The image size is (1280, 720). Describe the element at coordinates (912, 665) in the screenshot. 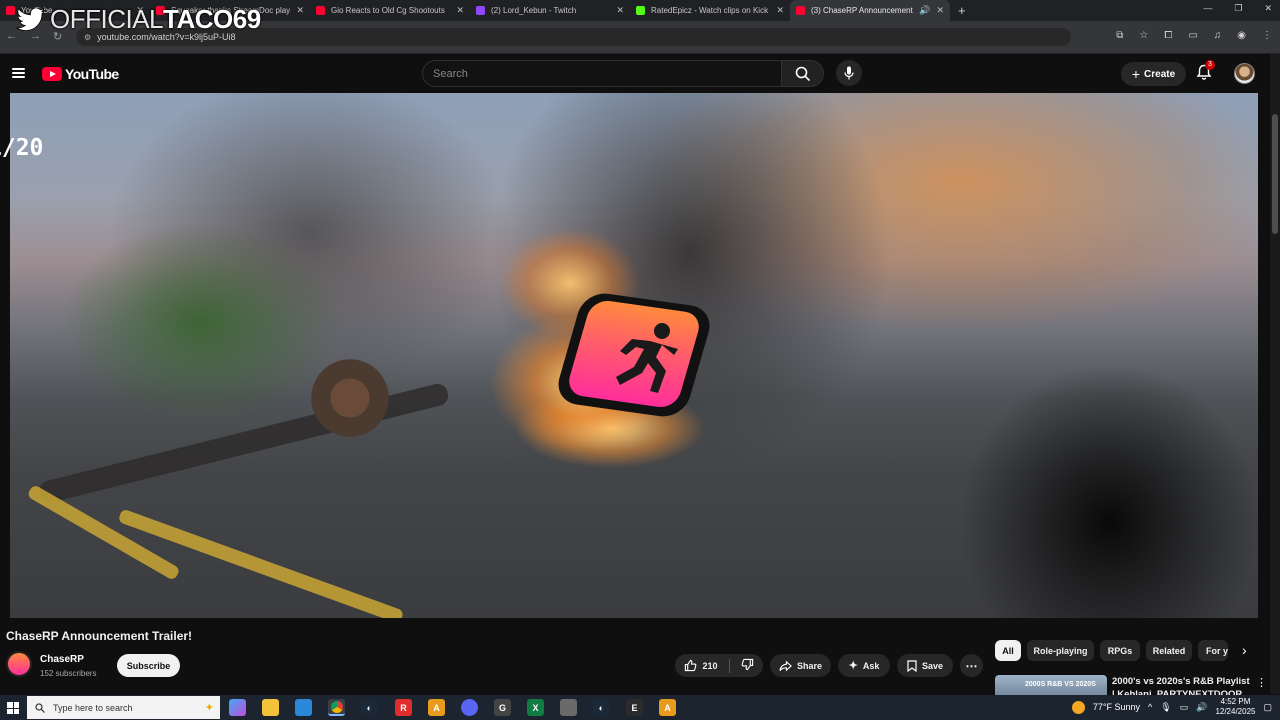

I see `bookmark-icon` at that location.